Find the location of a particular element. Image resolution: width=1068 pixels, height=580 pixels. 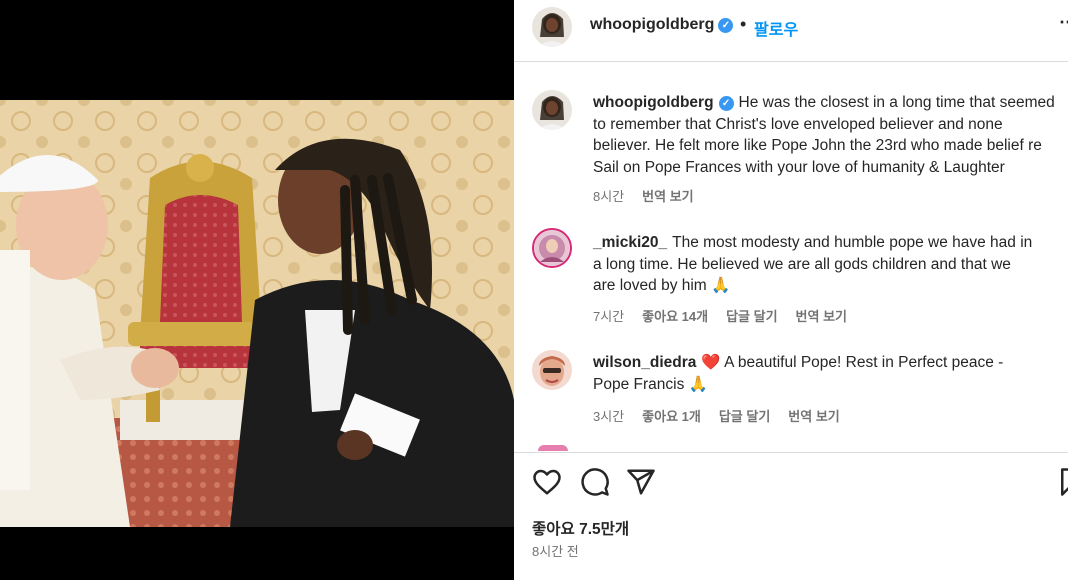

comment-likes: 좋아요 1개 is located at coordinates (671, 416).